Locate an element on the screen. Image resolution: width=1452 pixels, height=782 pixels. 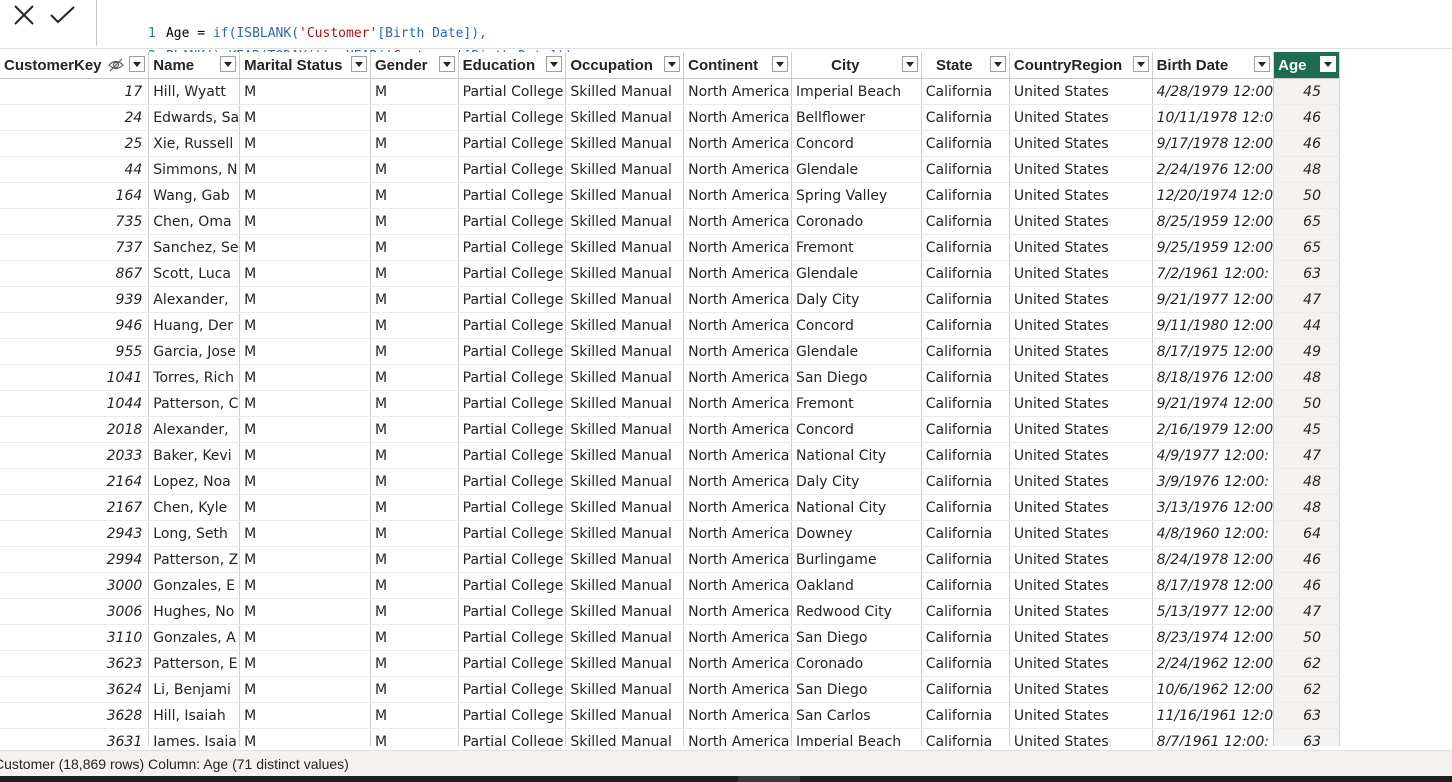
cell-name: James, Isaia is located at coordinates (194, 737).